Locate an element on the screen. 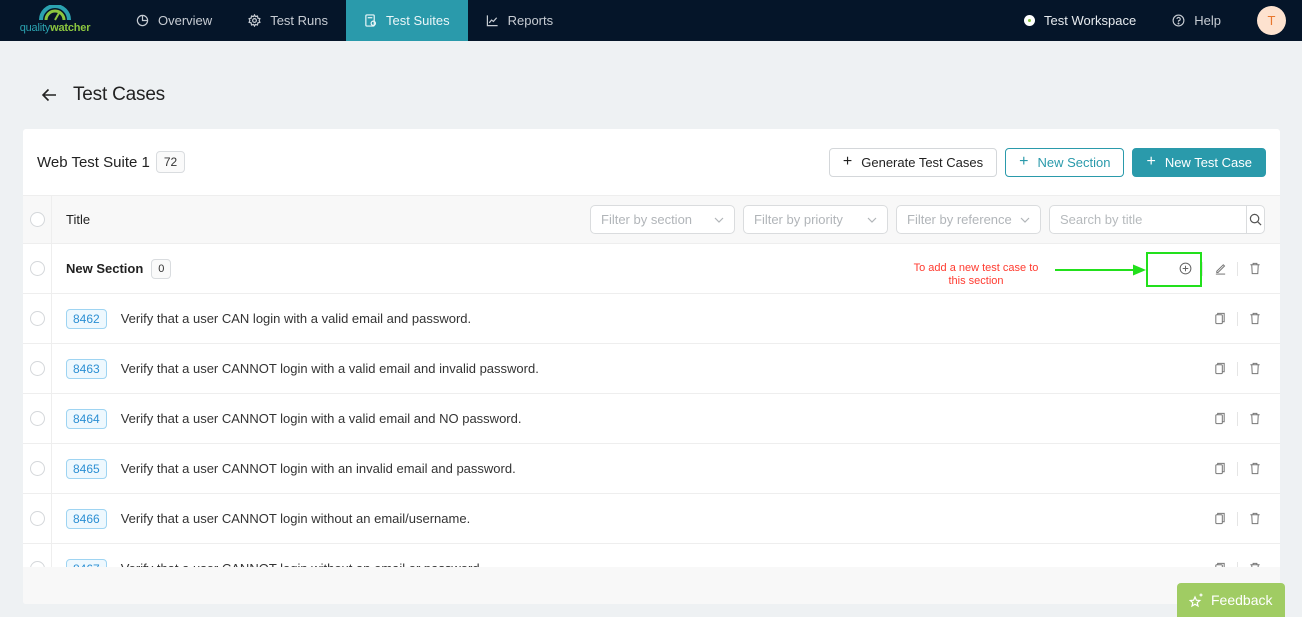 This screenshot has width=1302, height=617. filter-reference-placeholder: Filter by reference is located at coordinates (959, 219).